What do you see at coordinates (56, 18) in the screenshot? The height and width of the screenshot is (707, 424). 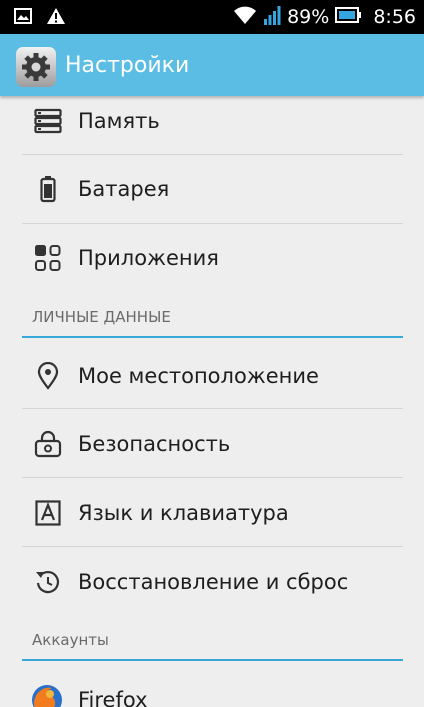 I see `warning-icon` at bounding box center [56, 18].